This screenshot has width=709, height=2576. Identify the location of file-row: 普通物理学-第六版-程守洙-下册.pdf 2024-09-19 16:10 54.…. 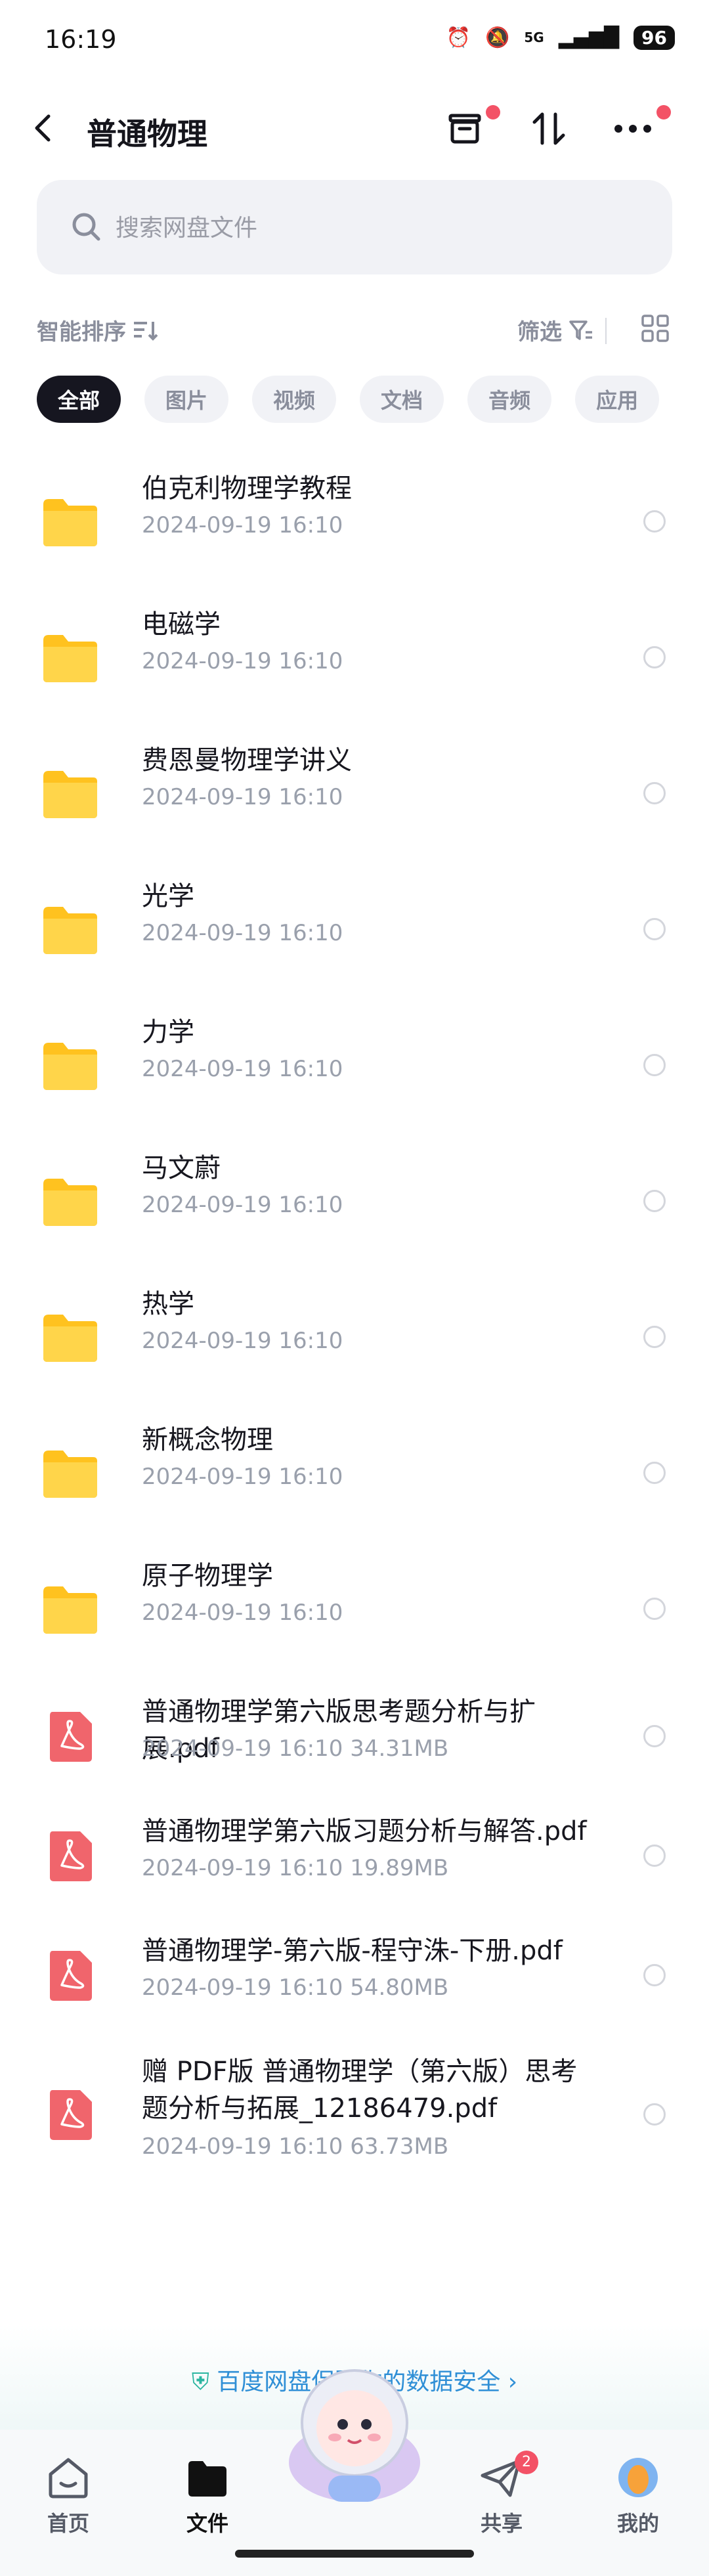
(354, 1975).